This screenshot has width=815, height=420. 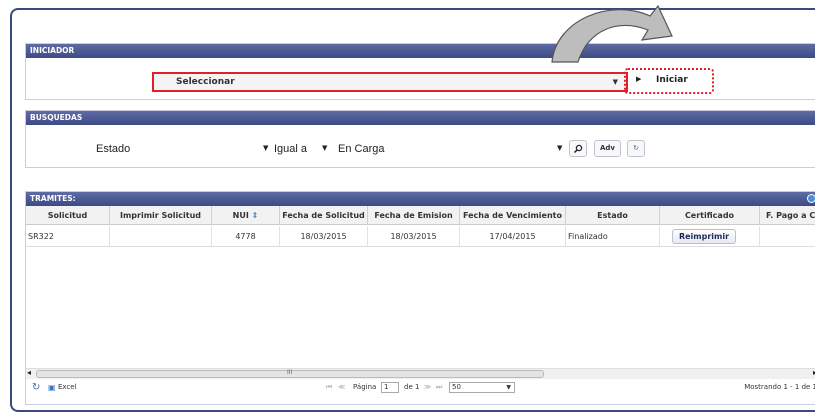 What do you see at coordinates (361, 149) in the screenshot?
I see `search-value-select: En Carga` at bounding box center [361, 149].